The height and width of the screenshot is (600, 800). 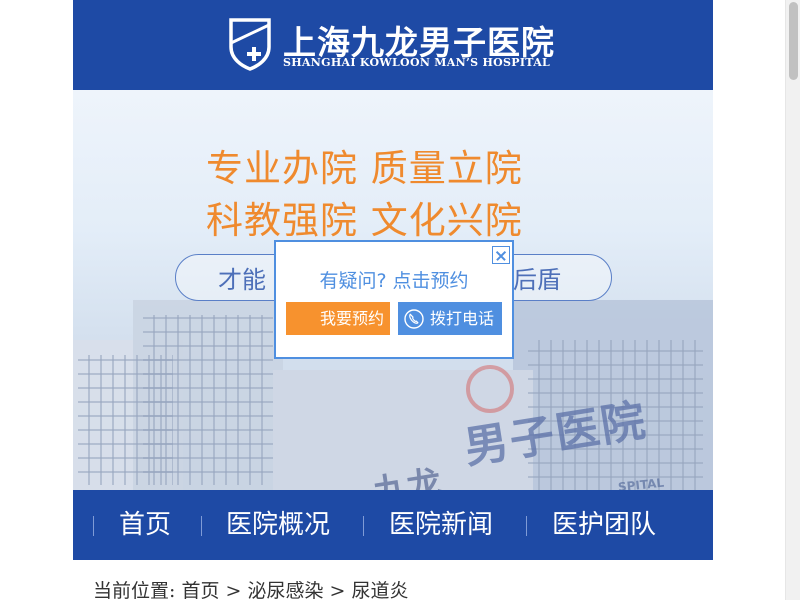 What do you see at coordinates (441, 525) in the screenshot?
I see `nav-item-news: 医院新闻` at bounding box center [441, 525].